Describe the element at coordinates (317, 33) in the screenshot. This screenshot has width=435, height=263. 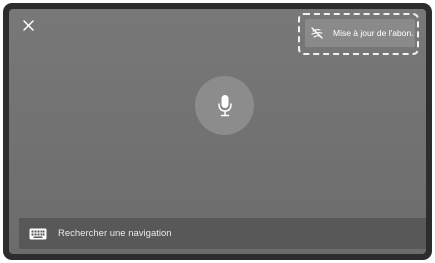
I see `no-subscription-icon` at that location.